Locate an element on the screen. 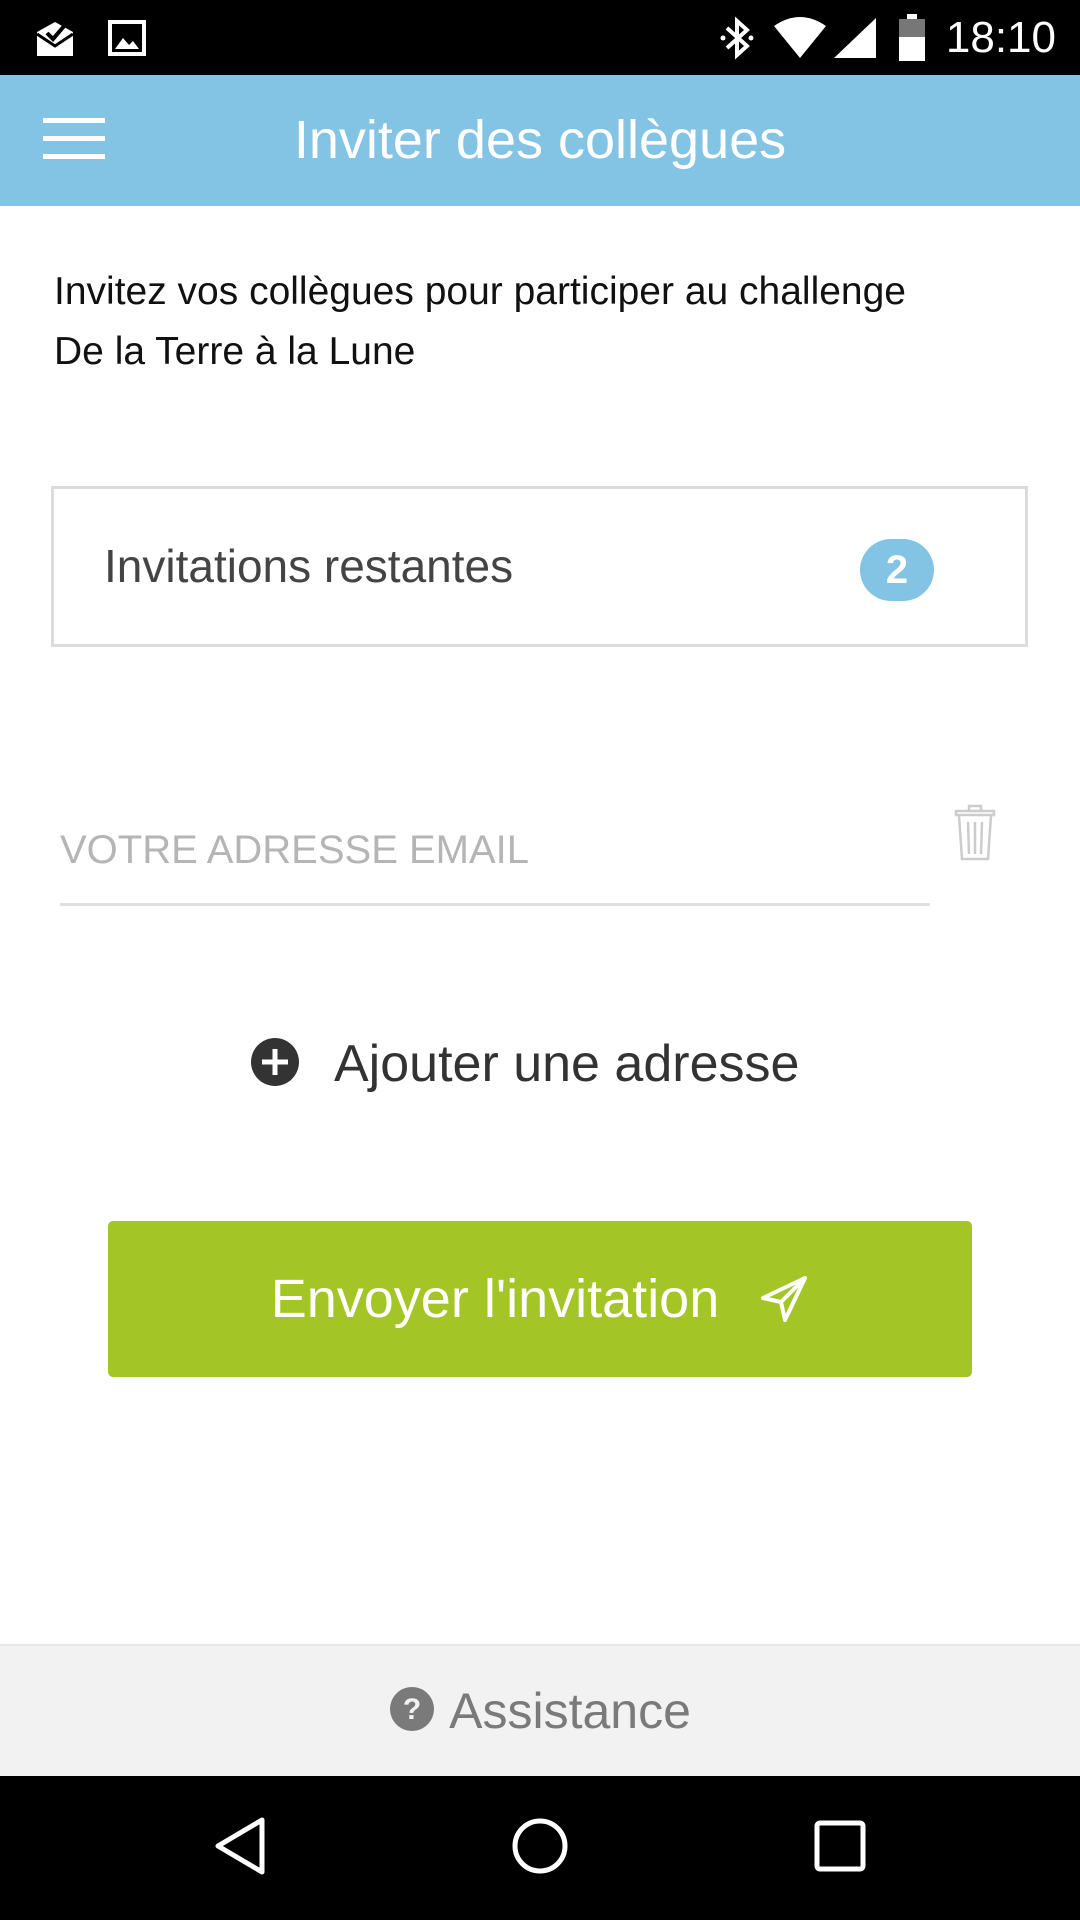  app-bar: Inviter des collègues is located at coordinates (540, 140).